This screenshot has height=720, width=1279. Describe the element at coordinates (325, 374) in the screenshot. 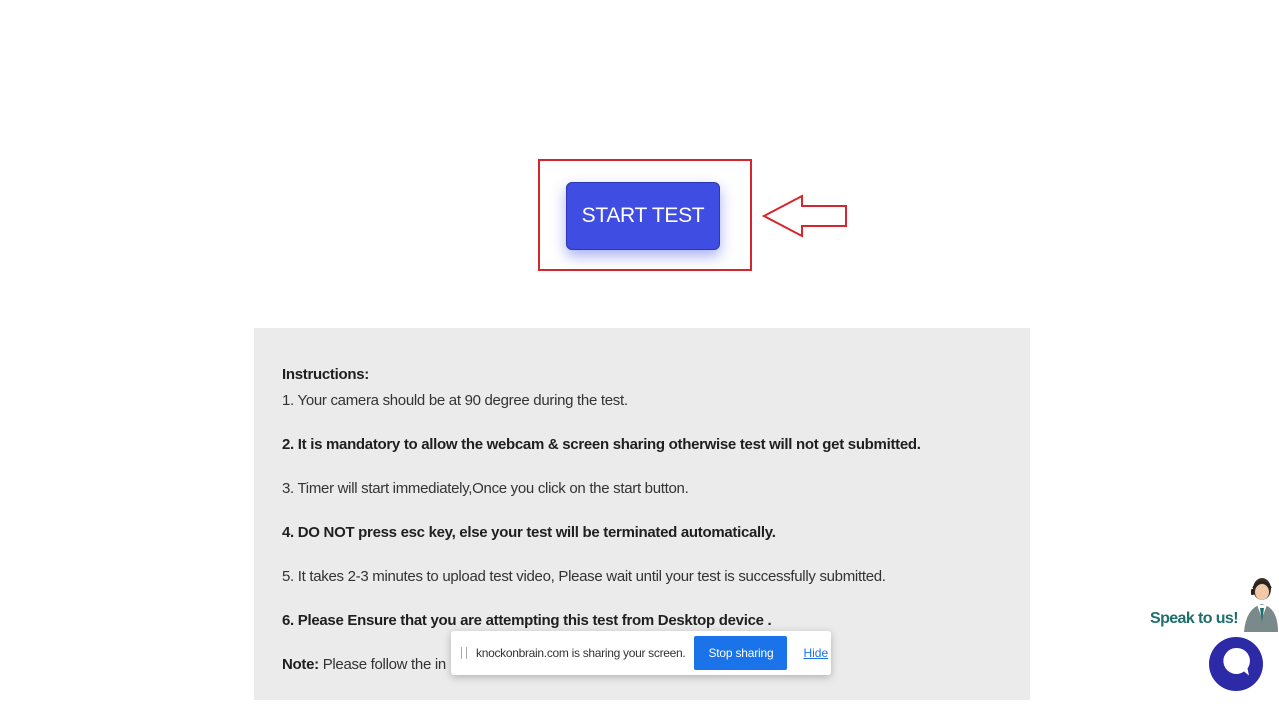

I see `instructions-title: Instructions:` at that location.